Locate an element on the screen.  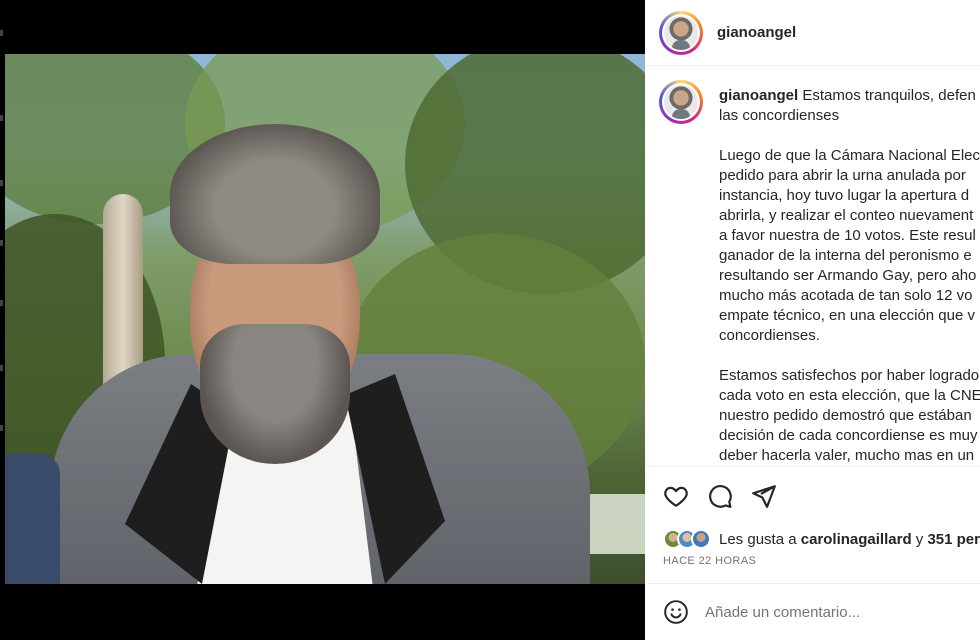
liker-avatars is located at coordinates (687, 539).